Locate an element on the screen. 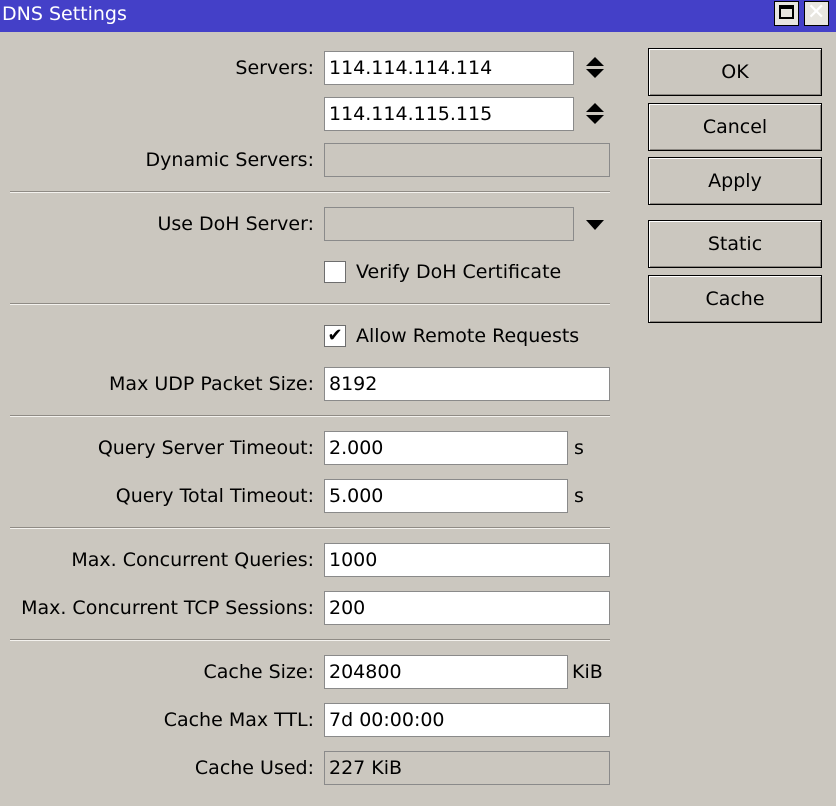  checkmark-icon: ✔ is located at coordinates (335, 335).